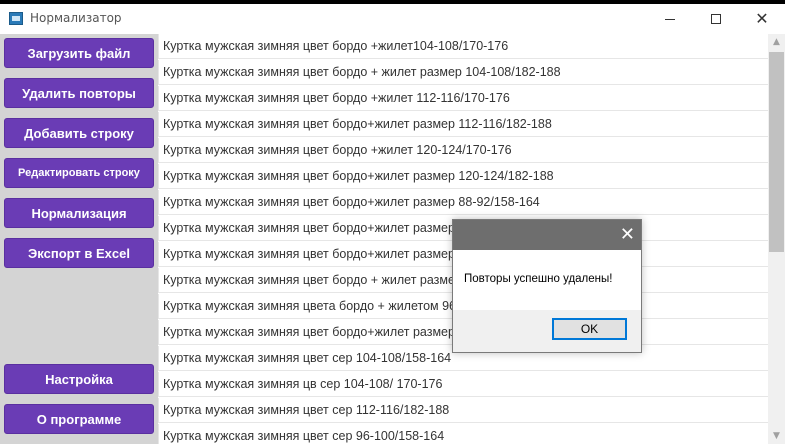 The height and width of the screenshot is (444, 785). I want to click on maximize-icon, so click(716, 19).